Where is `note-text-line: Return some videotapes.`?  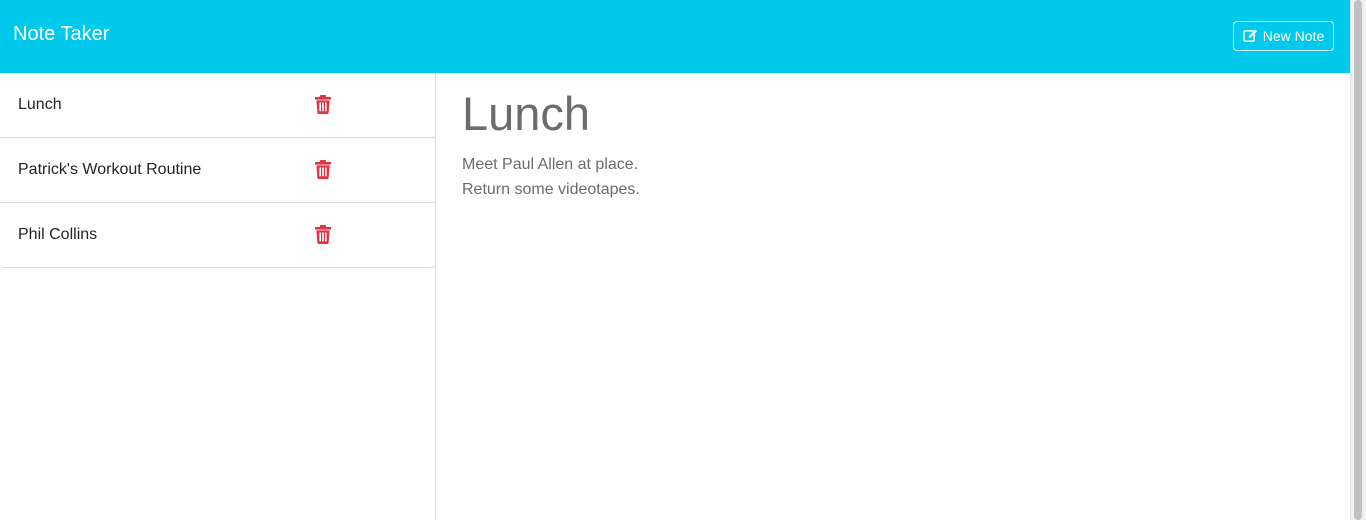 note-text-line: Return some videotapes. is located at coordinates (551, 189).